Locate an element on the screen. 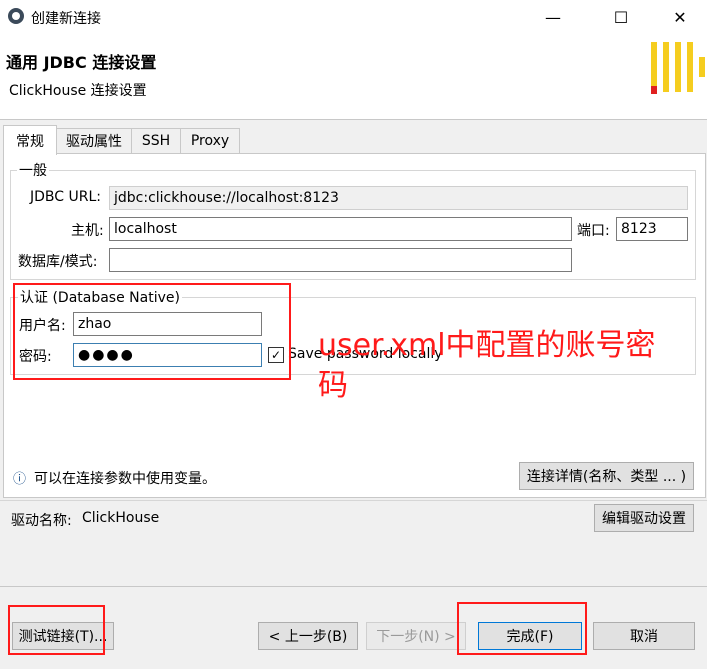 This screenshot has height=669, width=707. general-group-label: 一般 is located at coordinates (33, 170).